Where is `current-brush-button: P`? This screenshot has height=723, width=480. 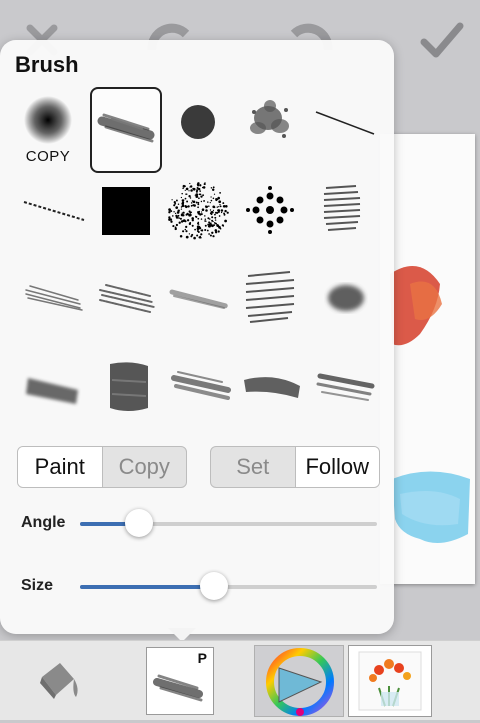
current-brush-button: P is located at coordinates (180, 681).